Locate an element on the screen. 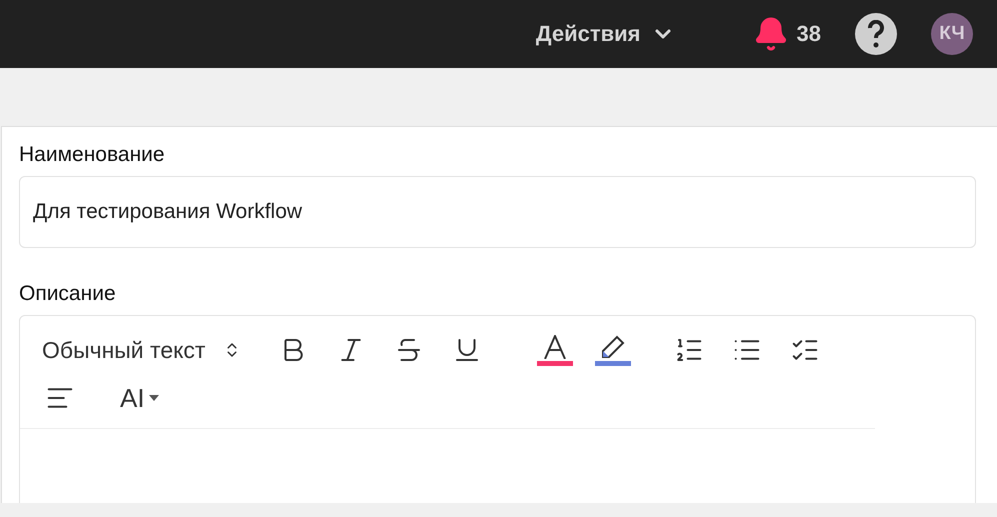 Image resolution: width=997 pixels, height=517 pixels. field-label: Наименование is located at coordinates (92, 155).